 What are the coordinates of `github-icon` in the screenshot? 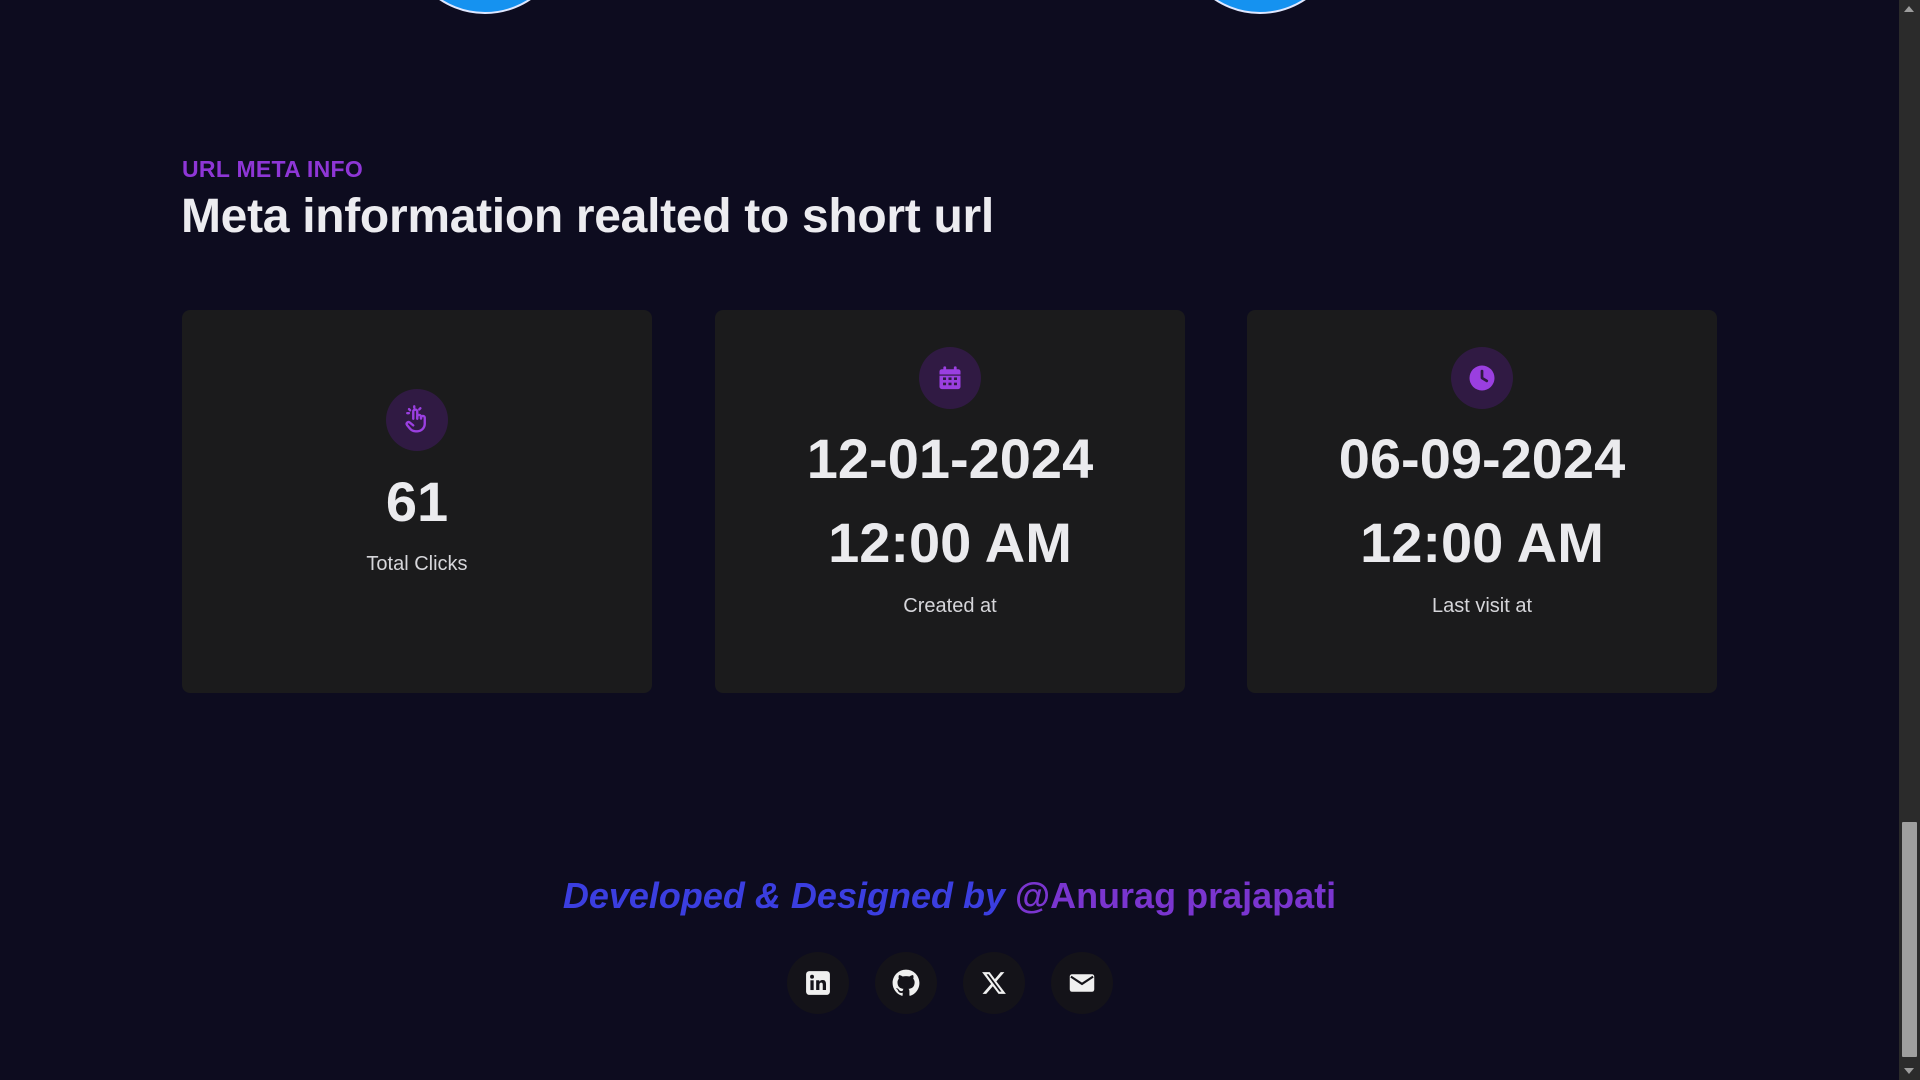 It's located at (905, 982).